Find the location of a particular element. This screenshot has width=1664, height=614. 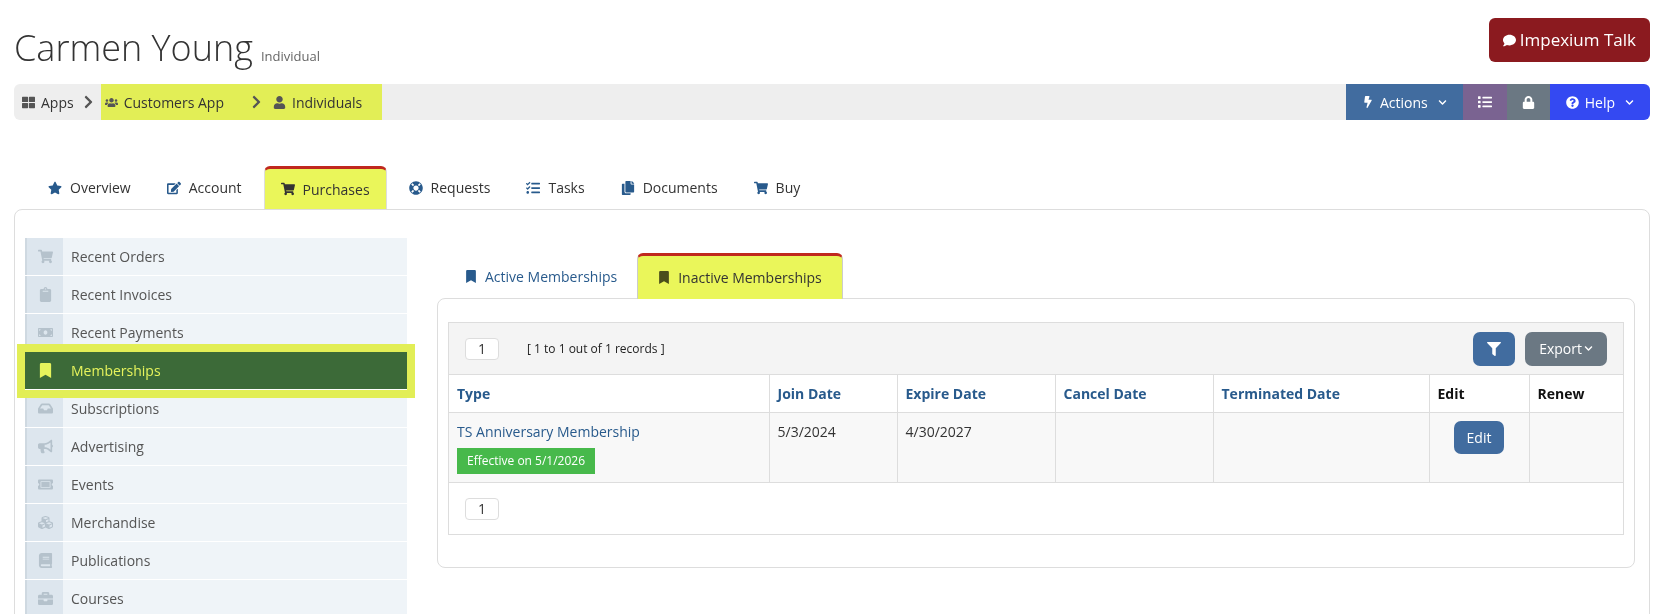

page-title: Carmen Young is located at coordinates (133, 48).